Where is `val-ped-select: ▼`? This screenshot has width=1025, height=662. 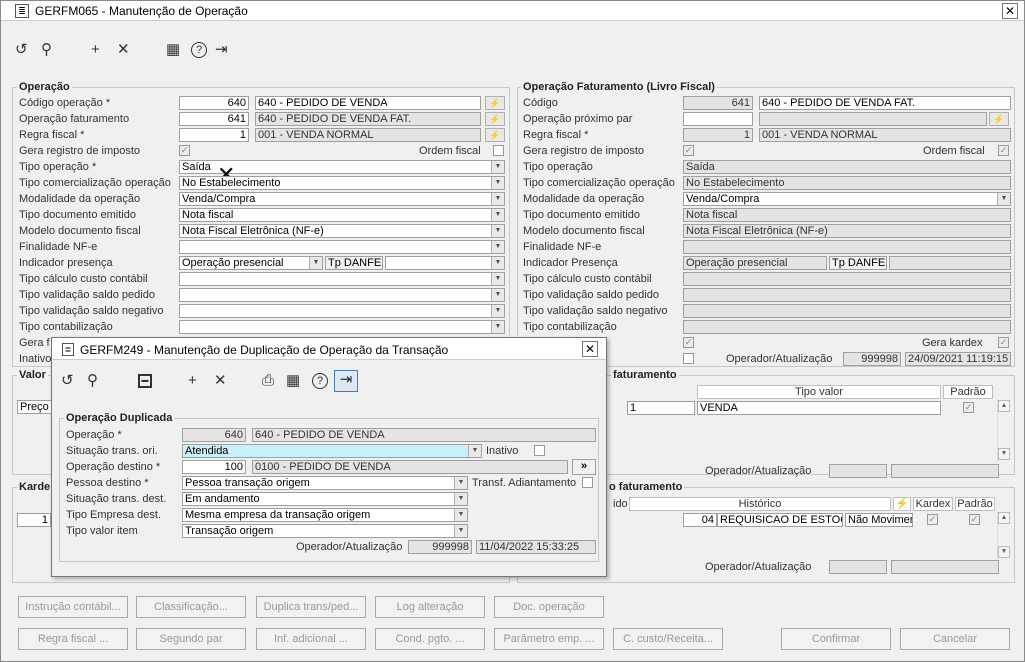 val-ped-select: ▼ is located at coordinates (342, 295).